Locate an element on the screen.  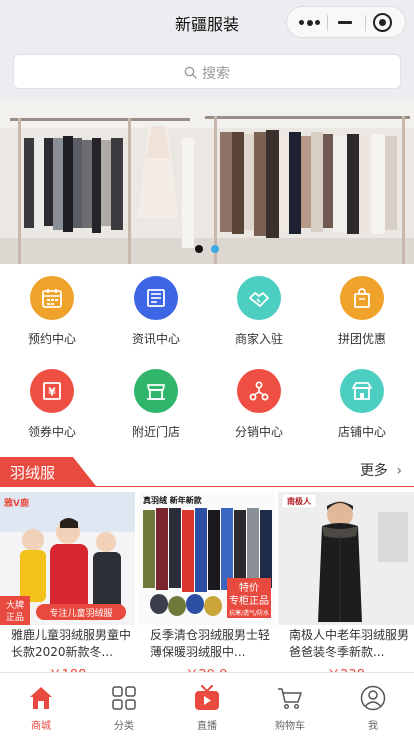
tab-live: 直播 is located at coordinates (207, 704).